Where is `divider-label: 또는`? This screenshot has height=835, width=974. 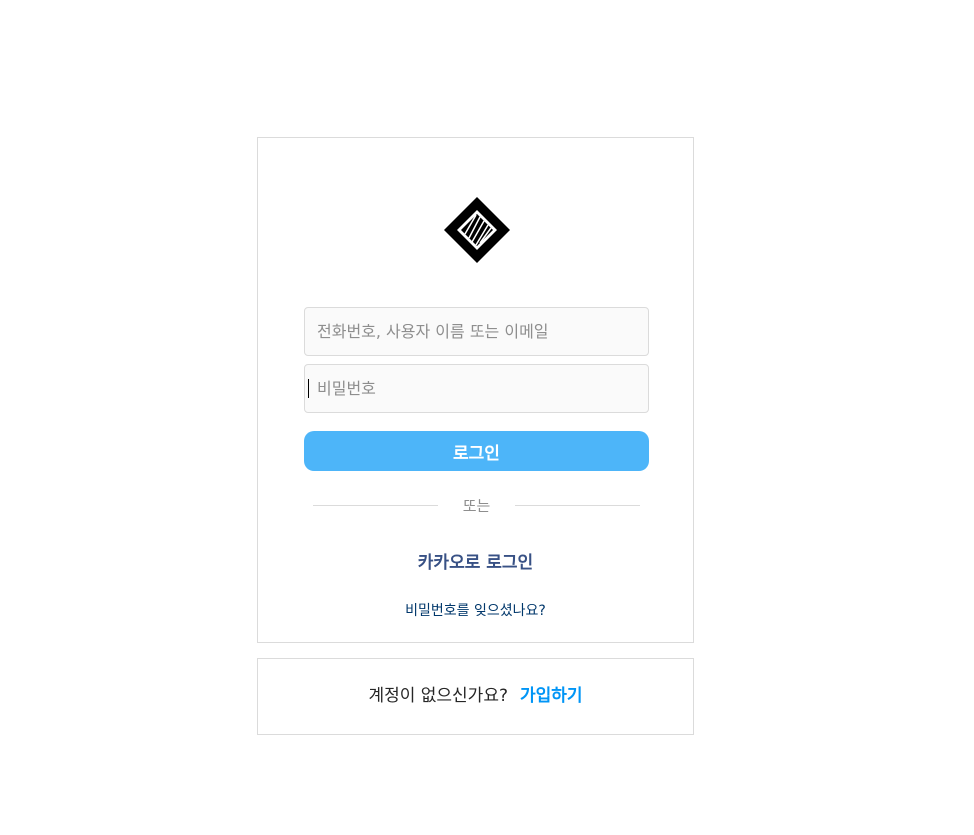 divider-label: 또는 is located at coordinates (476, 506).